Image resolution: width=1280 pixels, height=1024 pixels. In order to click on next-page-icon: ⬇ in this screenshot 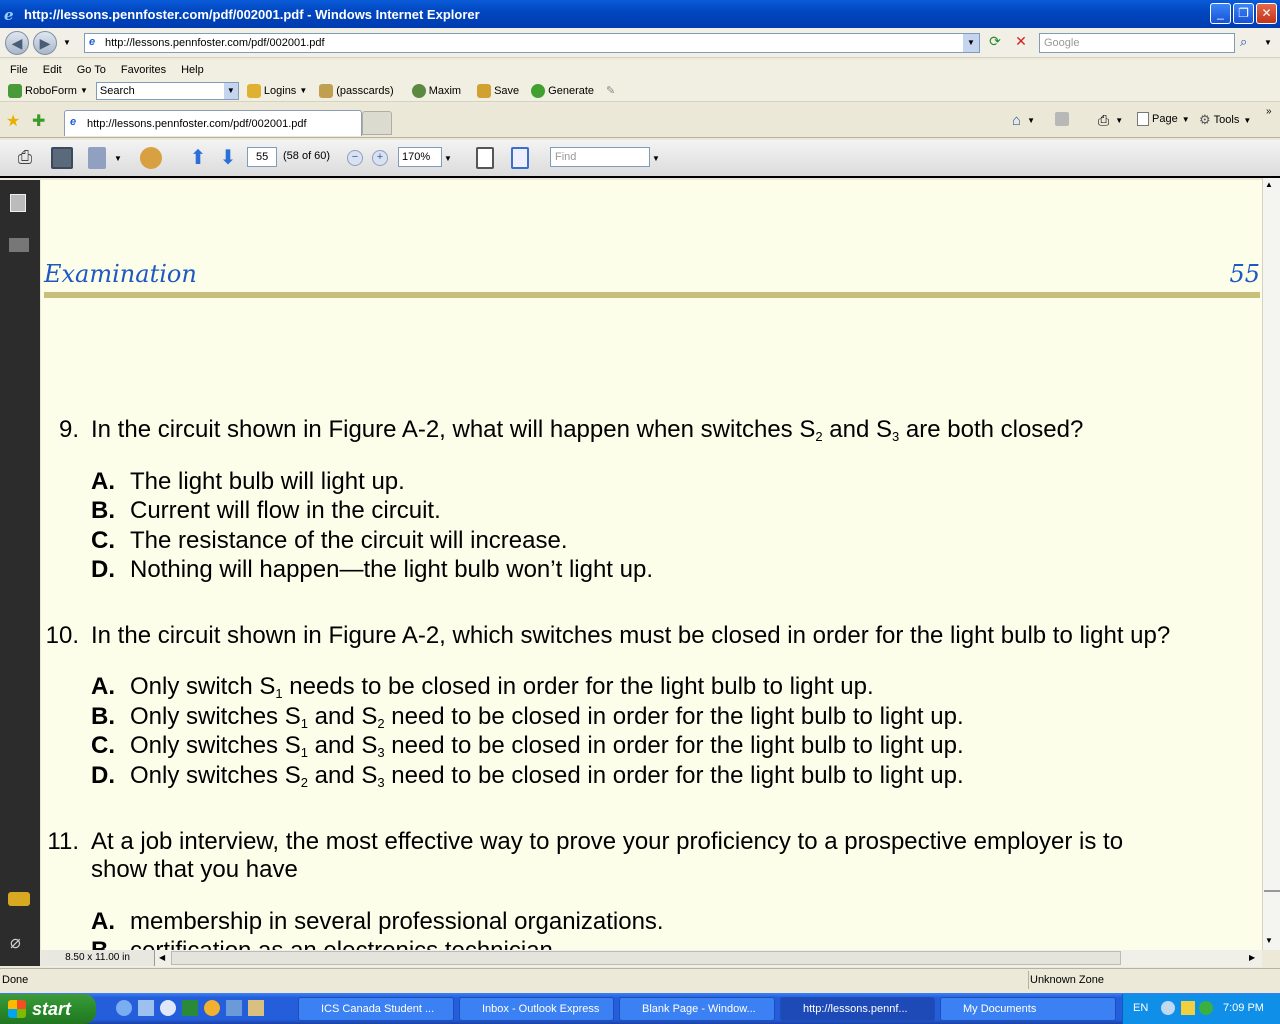, I will do `click(228, 158)`.